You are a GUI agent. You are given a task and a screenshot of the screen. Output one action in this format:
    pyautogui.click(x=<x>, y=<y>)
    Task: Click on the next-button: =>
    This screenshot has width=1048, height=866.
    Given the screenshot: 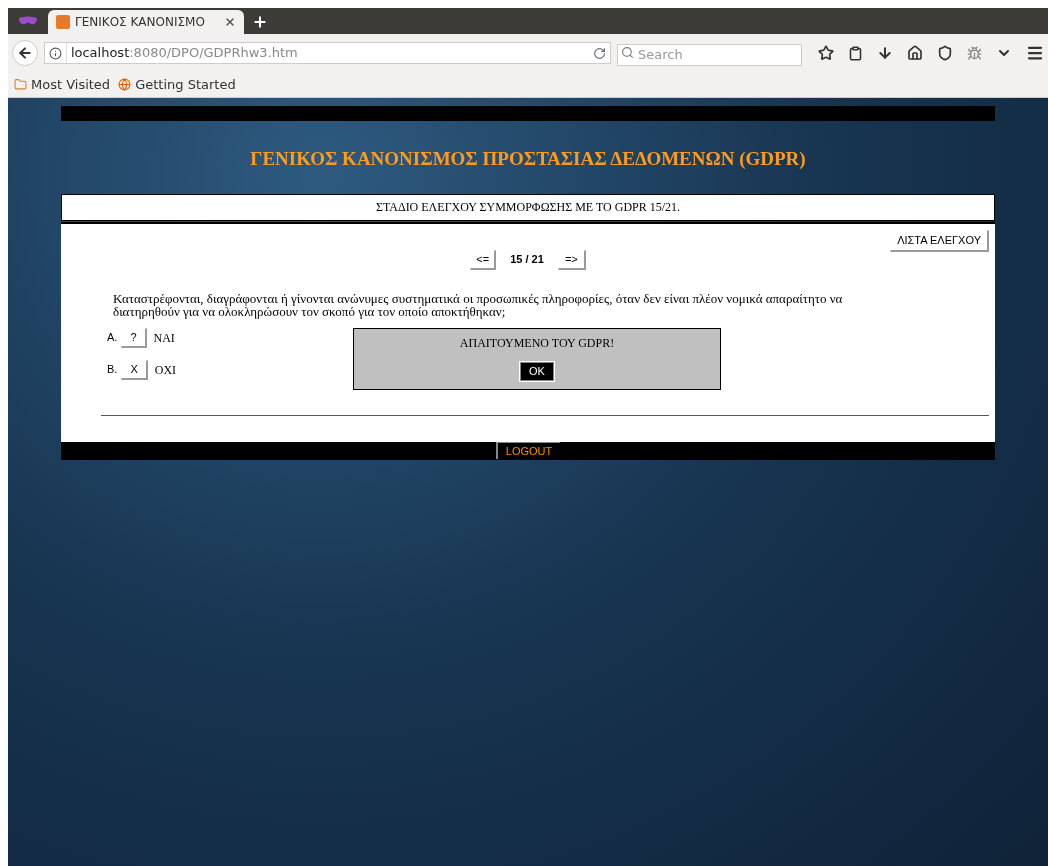 What is the action you would take?
    pyautogui.click(x=571, y=259)
    